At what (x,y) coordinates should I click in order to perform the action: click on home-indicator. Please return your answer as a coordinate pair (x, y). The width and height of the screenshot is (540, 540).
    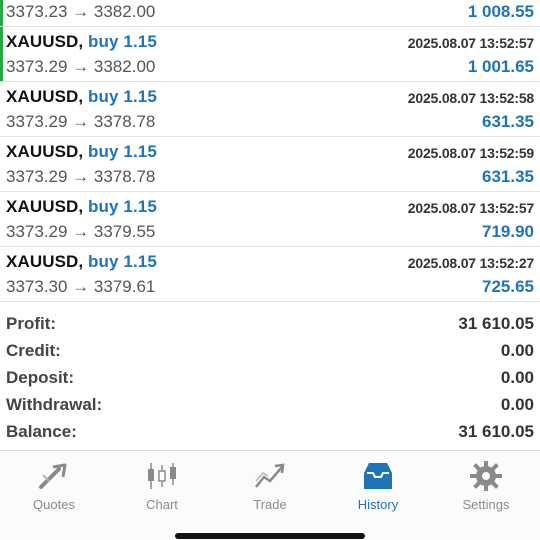
    Looking at the image, I should click on (270, 536).